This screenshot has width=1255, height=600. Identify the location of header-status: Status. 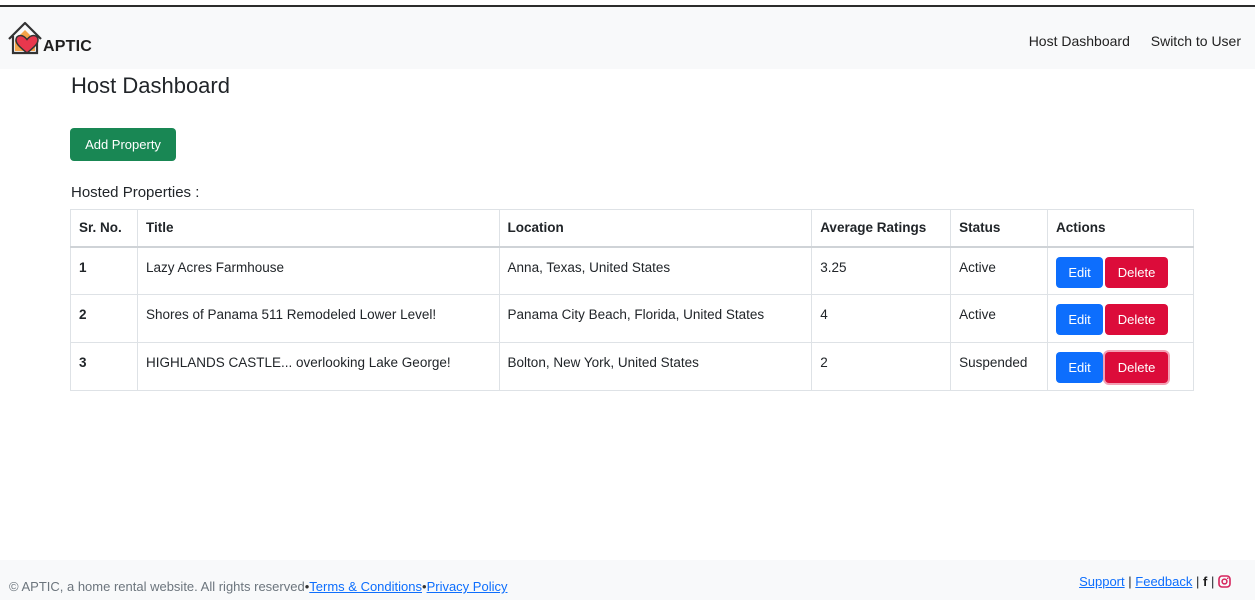
(999, 228).